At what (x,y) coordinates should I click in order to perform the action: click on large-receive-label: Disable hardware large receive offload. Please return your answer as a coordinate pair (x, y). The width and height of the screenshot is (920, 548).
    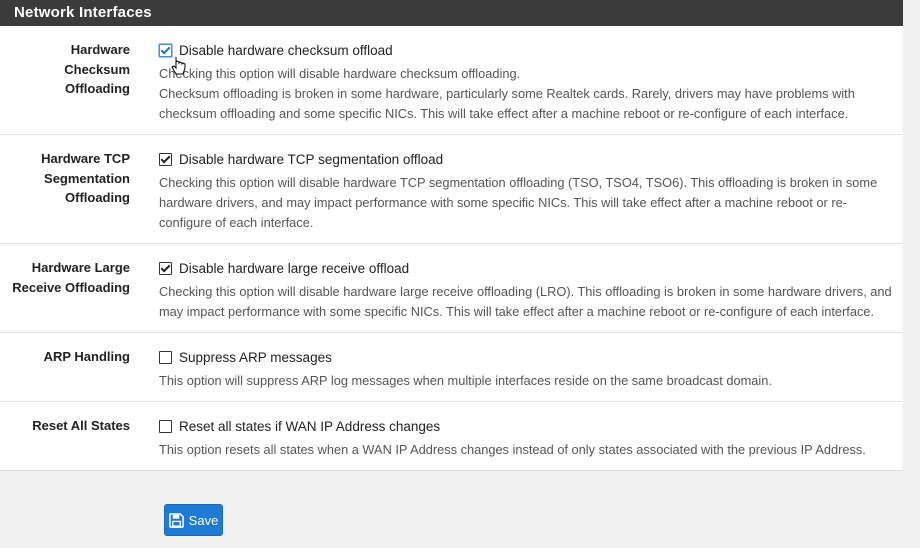
    Looking at the image, I should click on (294, 268).